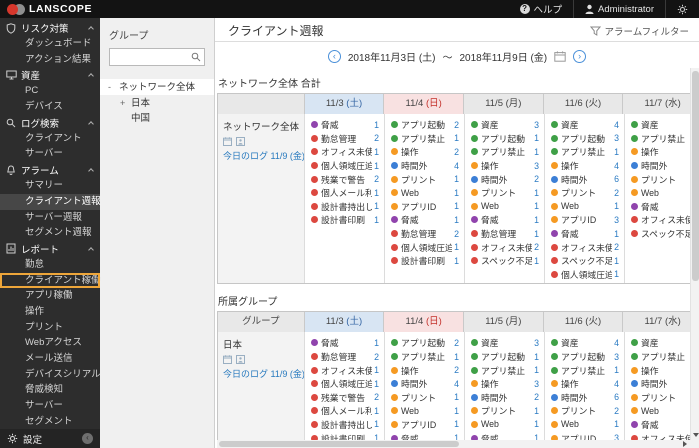  I want to click on sidebar-item-attendance: 勤怠, so click(50, 265).